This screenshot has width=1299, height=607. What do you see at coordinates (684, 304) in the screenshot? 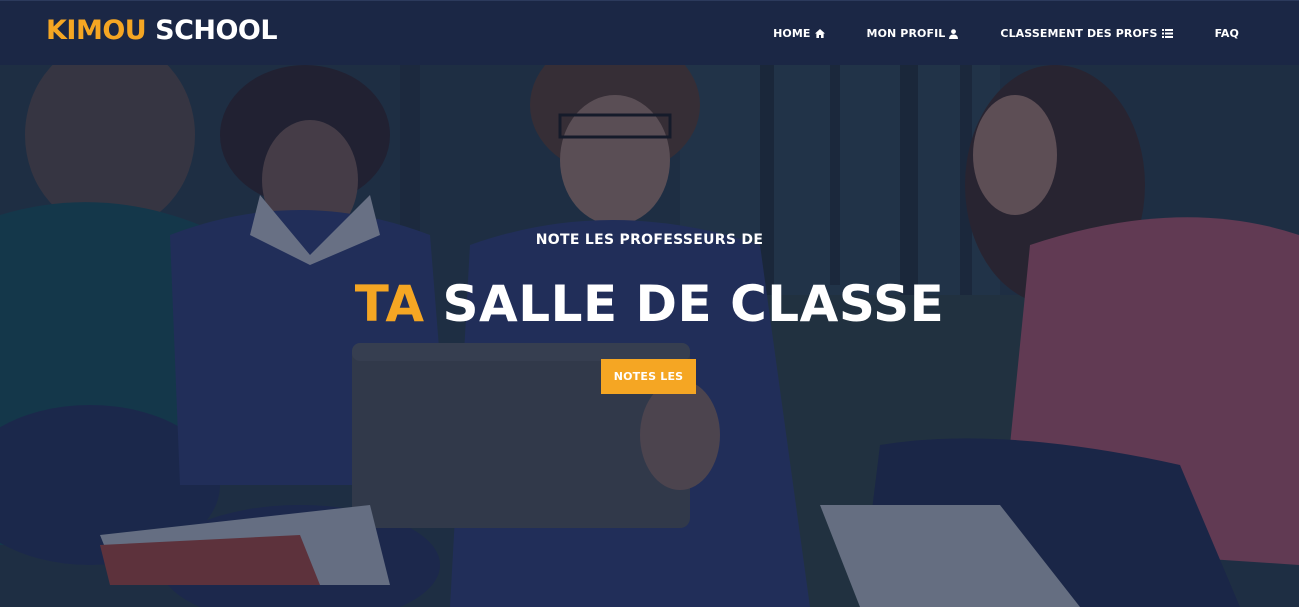
I see `hero-title-rest: SALLE DE CLASSE` at bounding box center [684, 304].